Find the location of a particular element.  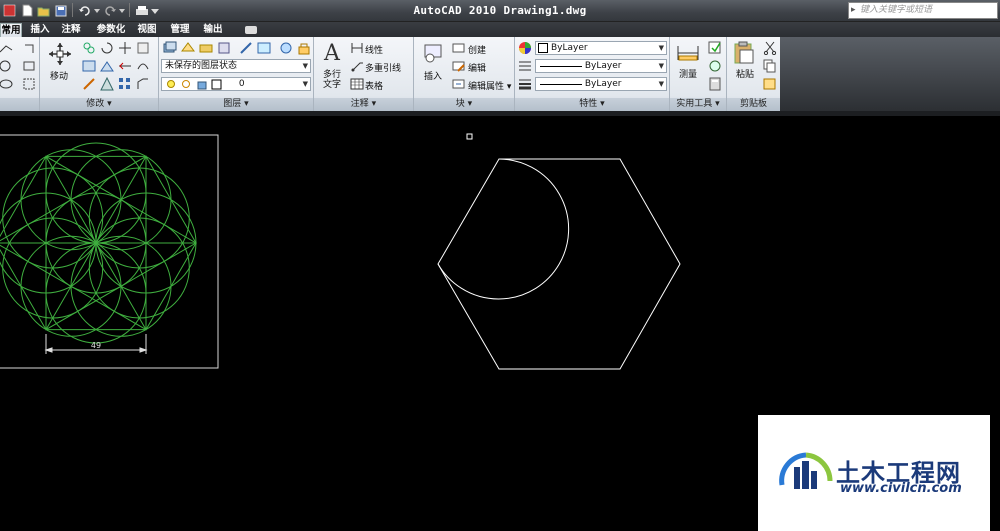

table-icon is located at coordinates (357, 84).